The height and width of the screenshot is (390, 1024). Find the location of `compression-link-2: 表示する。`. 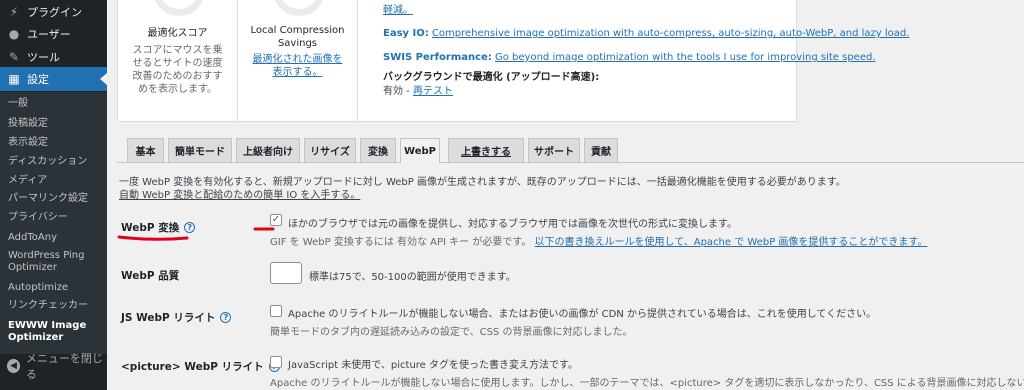

compression-link-2: 表示する。 is located at coordinates (297, 72).